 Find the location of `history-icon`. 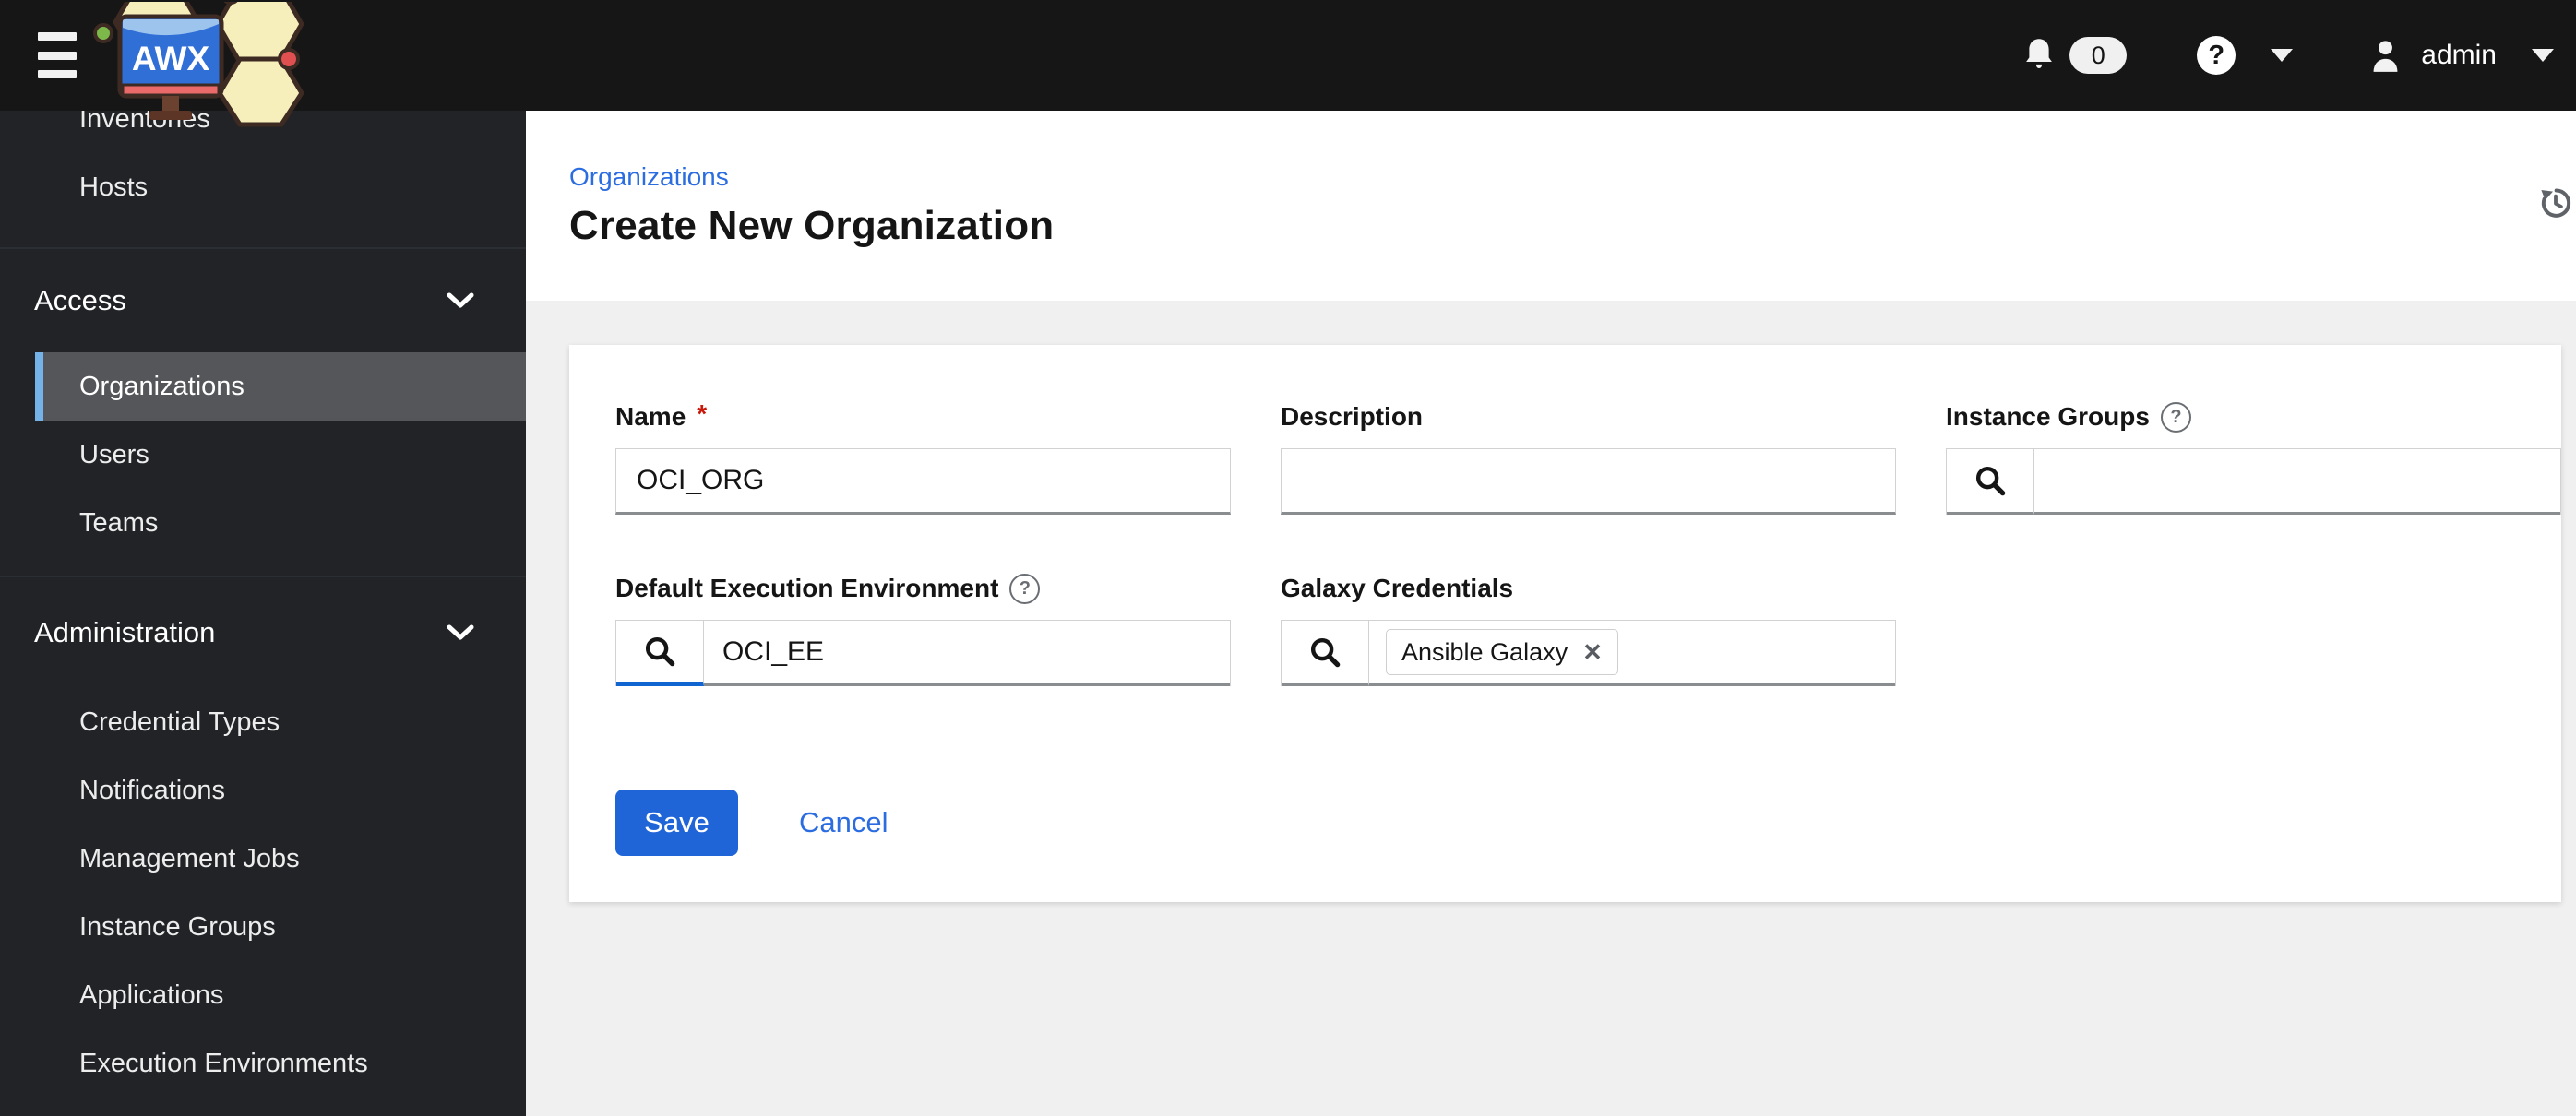

history-icon is located at coordinates (2555, 204).